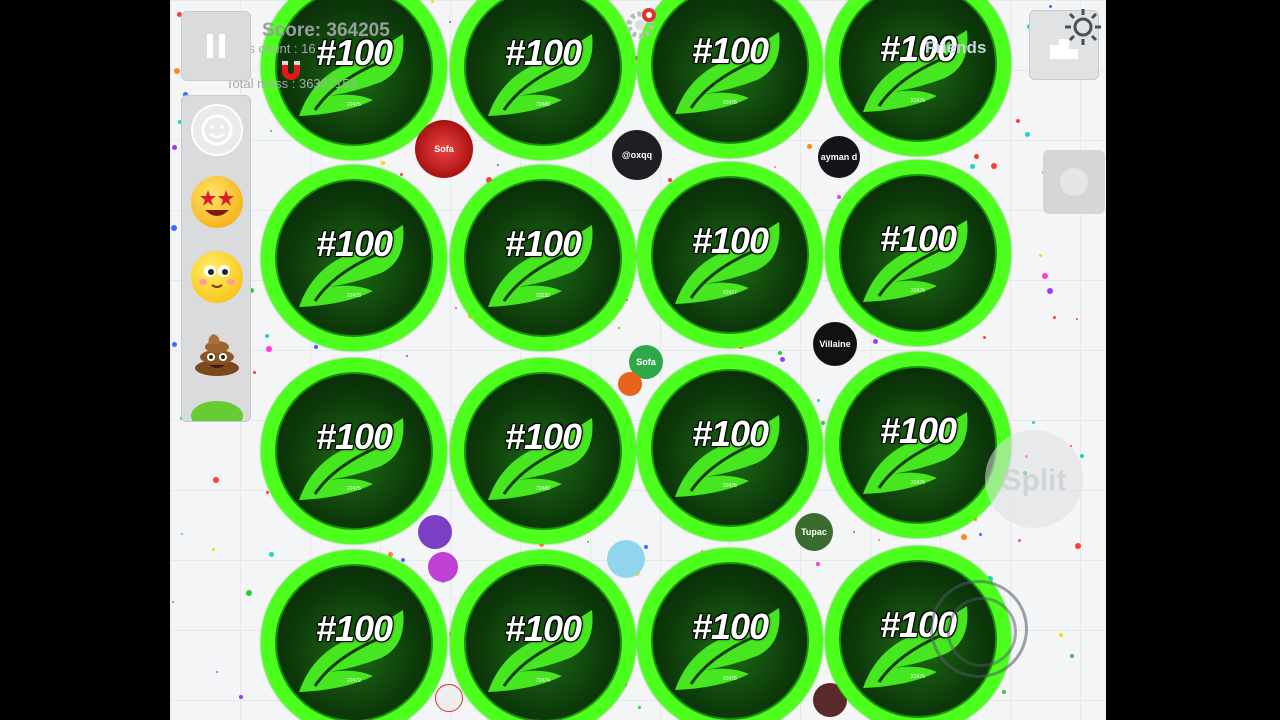 Image resolution: width=1280 pixels, height=720 pixels. Describe the element at coordinates (814, 532) in the screenshot. I see `enemy-cell: Tupac` at that location.